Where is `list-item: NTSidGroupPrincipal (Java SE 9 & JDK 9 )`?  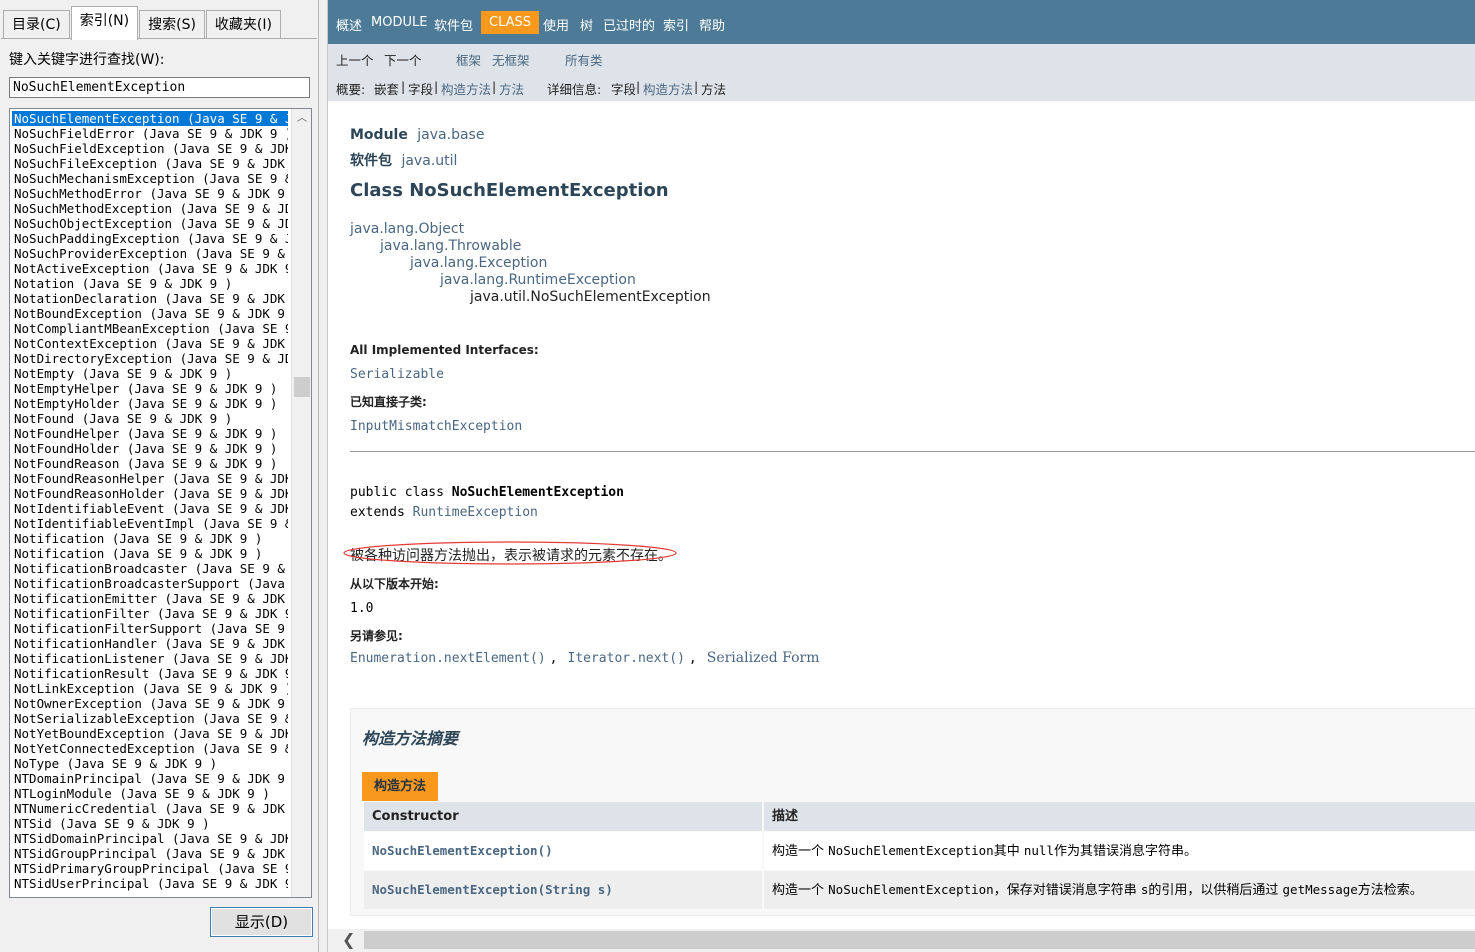
list-item: NTSidGroupPrincipal (Java SE 9 & JDK 9 ) is located at coordinates (150, 853).